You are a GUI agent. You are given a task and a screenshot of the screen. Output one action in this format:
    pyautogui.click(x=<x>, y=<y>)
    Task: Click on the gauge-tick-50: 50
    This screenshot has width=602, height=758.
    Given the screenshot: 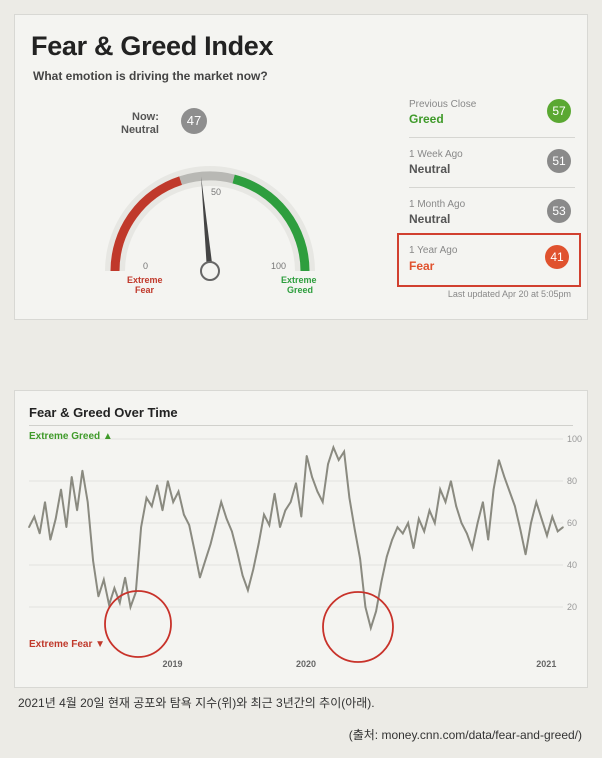 What is the action you would take?
    pyautogui.click(x=216, y=192)
    